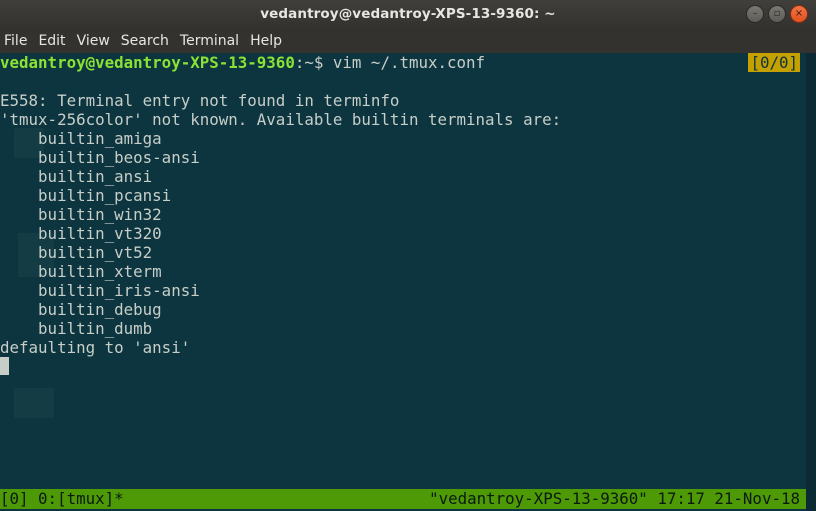  Describe the element at coordinates (408, 40) in the screenshot. I see `menu-bar: File Edit View Search Terminal Help` at that location.